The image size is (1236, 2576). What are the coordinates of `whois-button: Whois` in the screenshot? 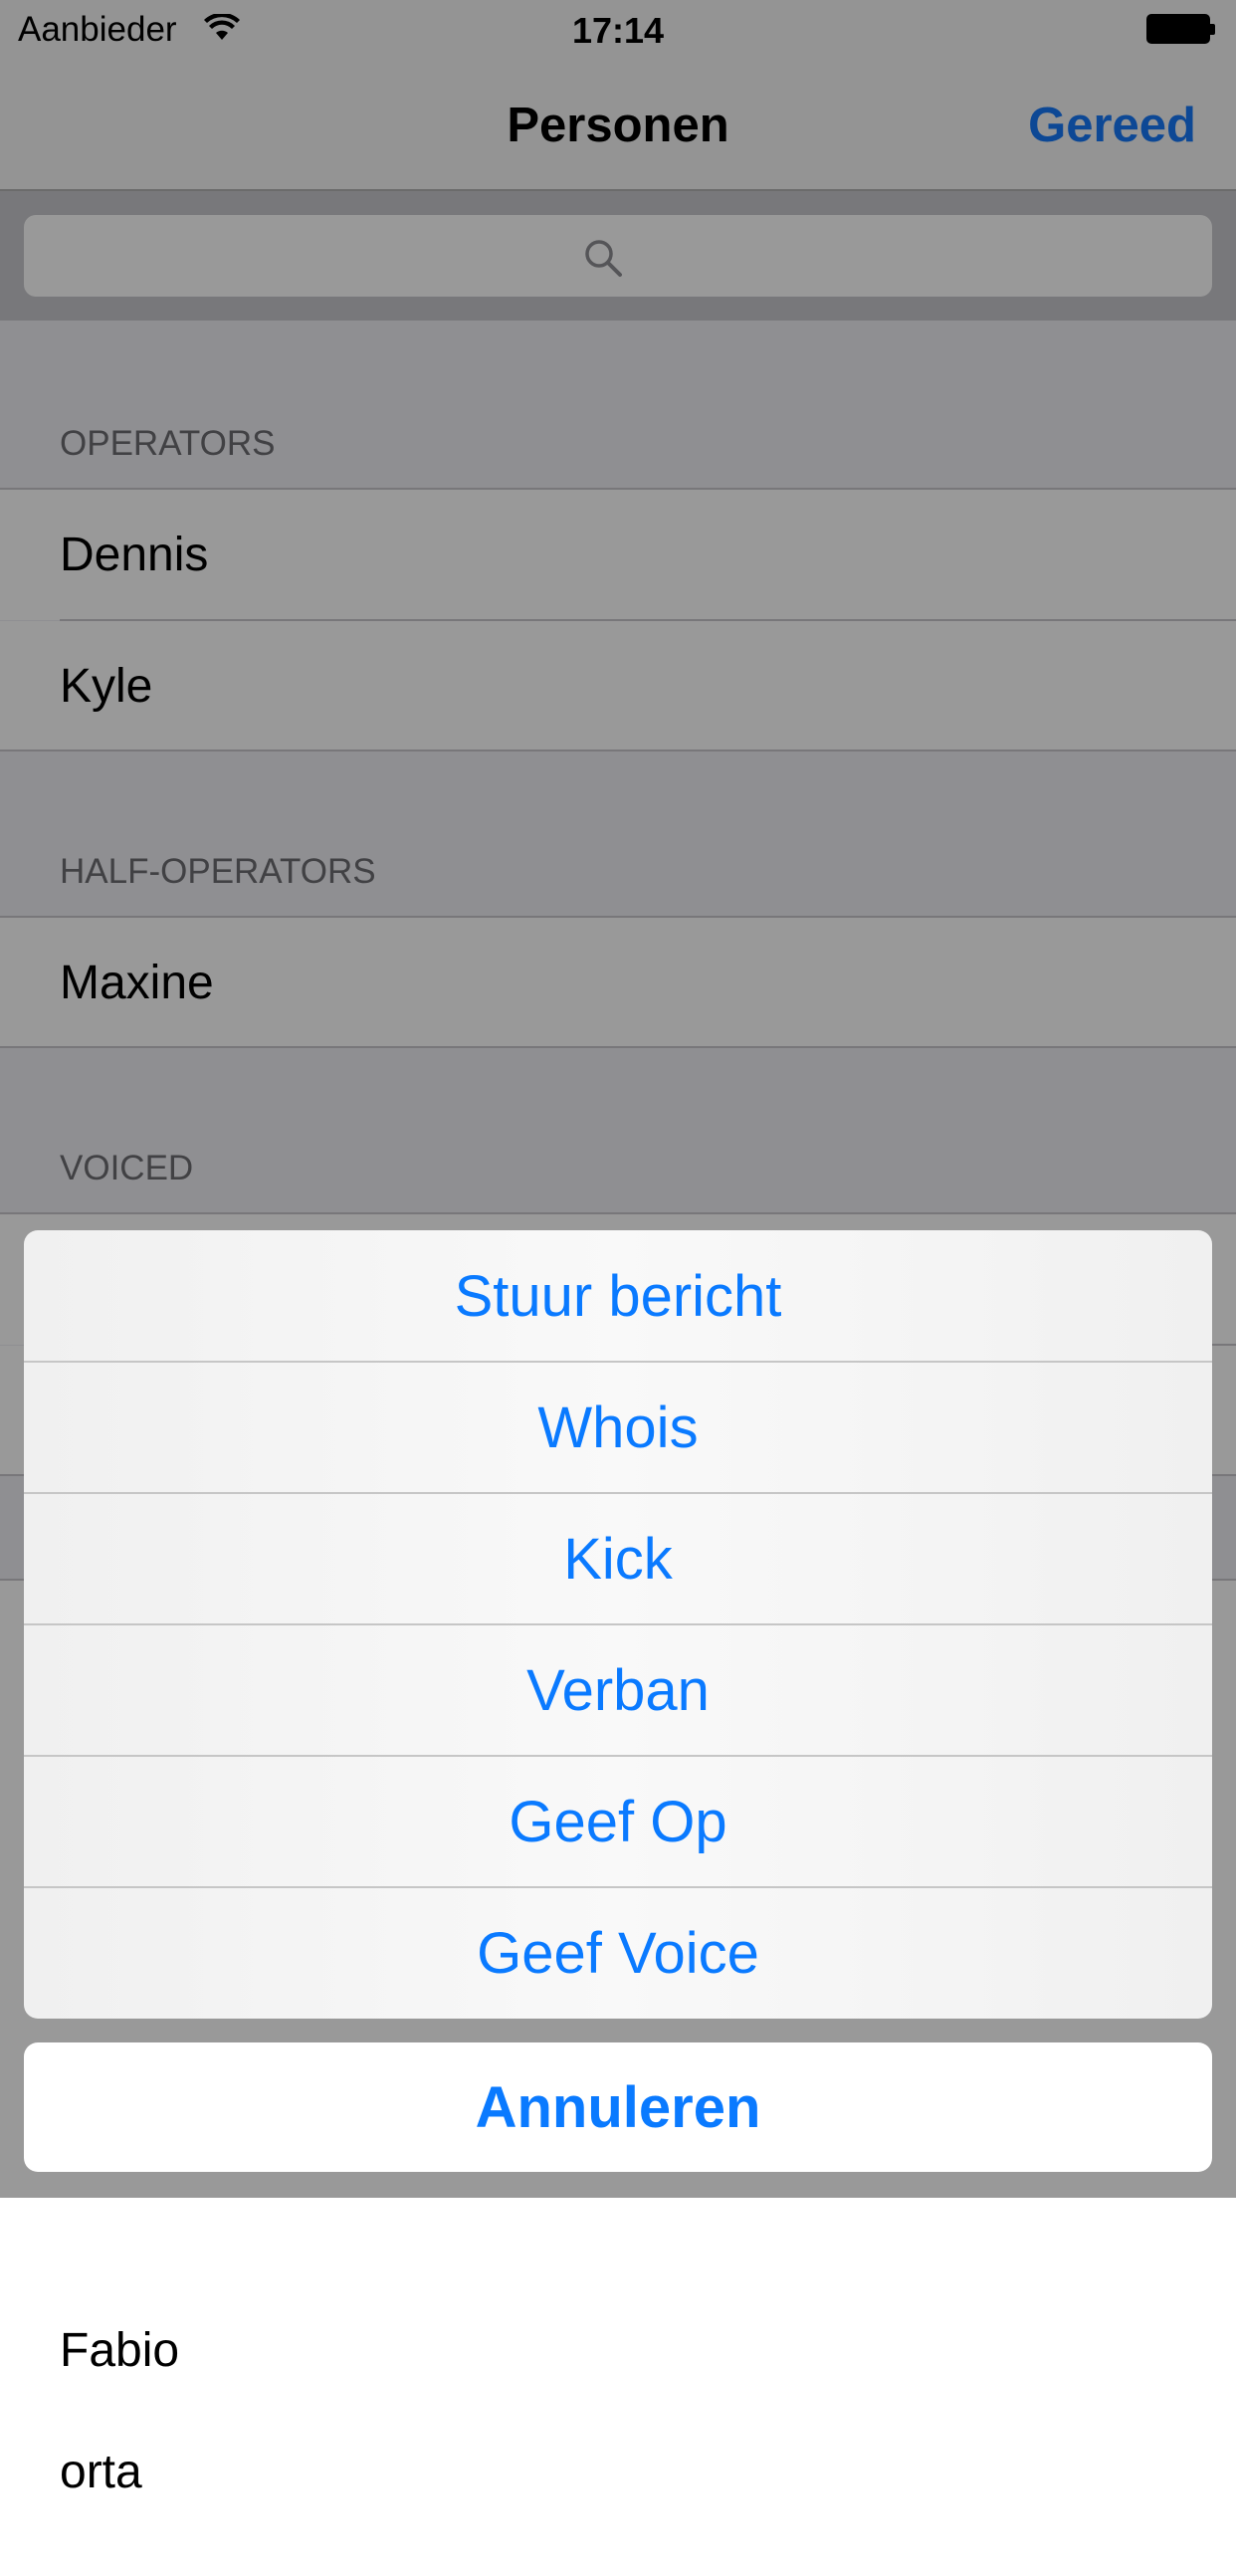 It's located at (618, 1427).